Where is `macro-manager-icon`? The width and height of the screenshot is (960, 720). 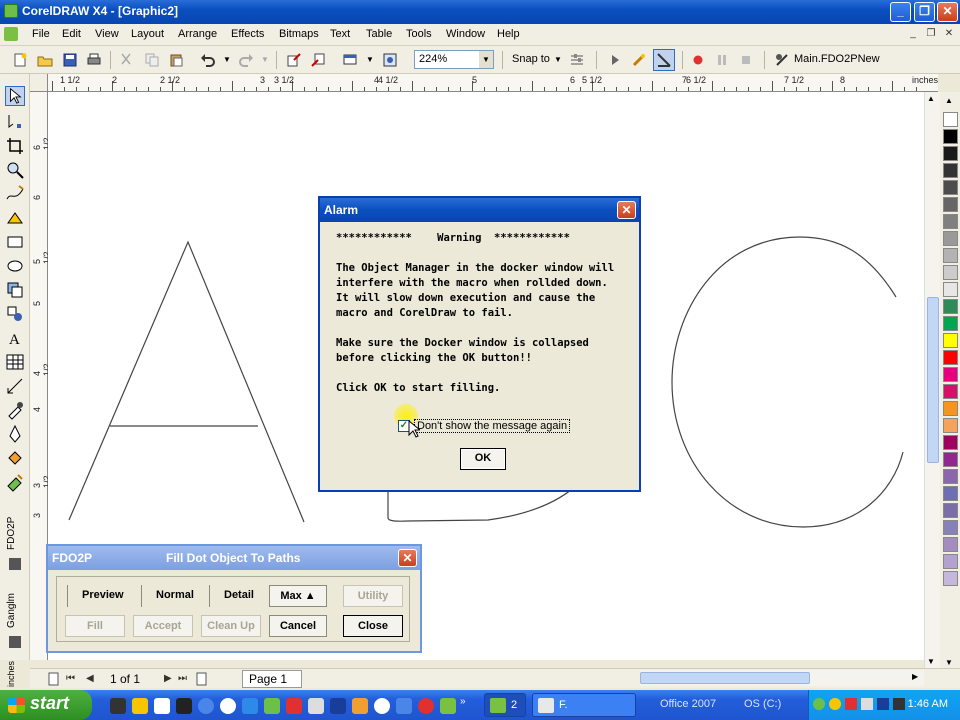
macro-manager-icon is located at coordinates (639, 60).